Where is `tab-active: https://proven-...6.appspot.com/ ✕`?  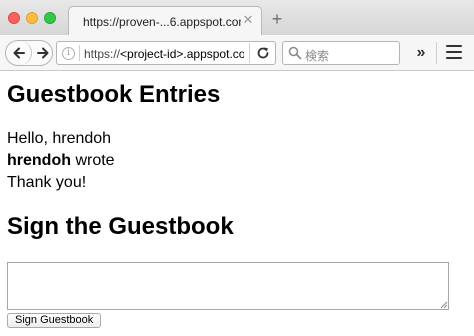 tab-active: https://proven-...6.appspot.com/ ✕ is located at coordinates (165, 21).